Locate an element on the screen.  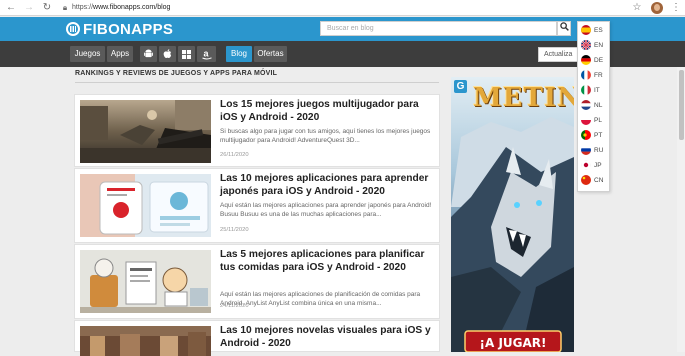
italy-flag-icon is located at coordinates (586, 90).